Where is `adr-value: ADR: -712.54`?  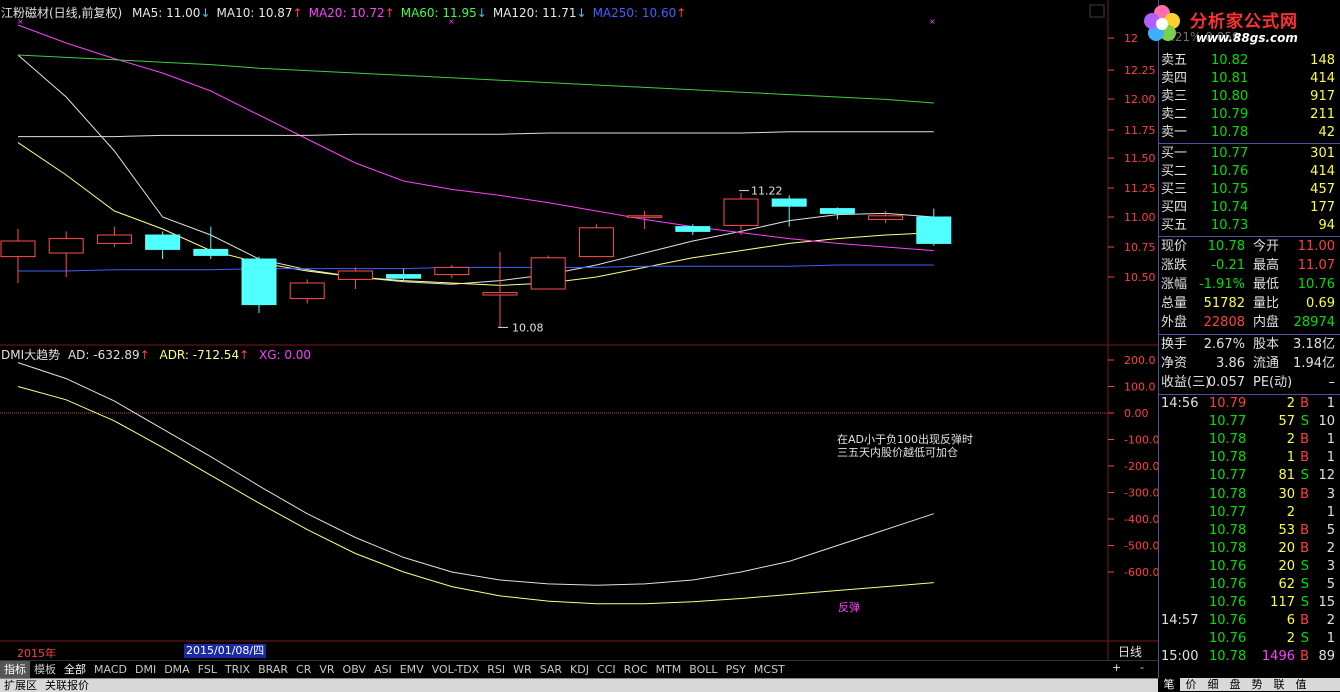
adr-value: ADR: -712.54 is located at coordinates (199, 355).